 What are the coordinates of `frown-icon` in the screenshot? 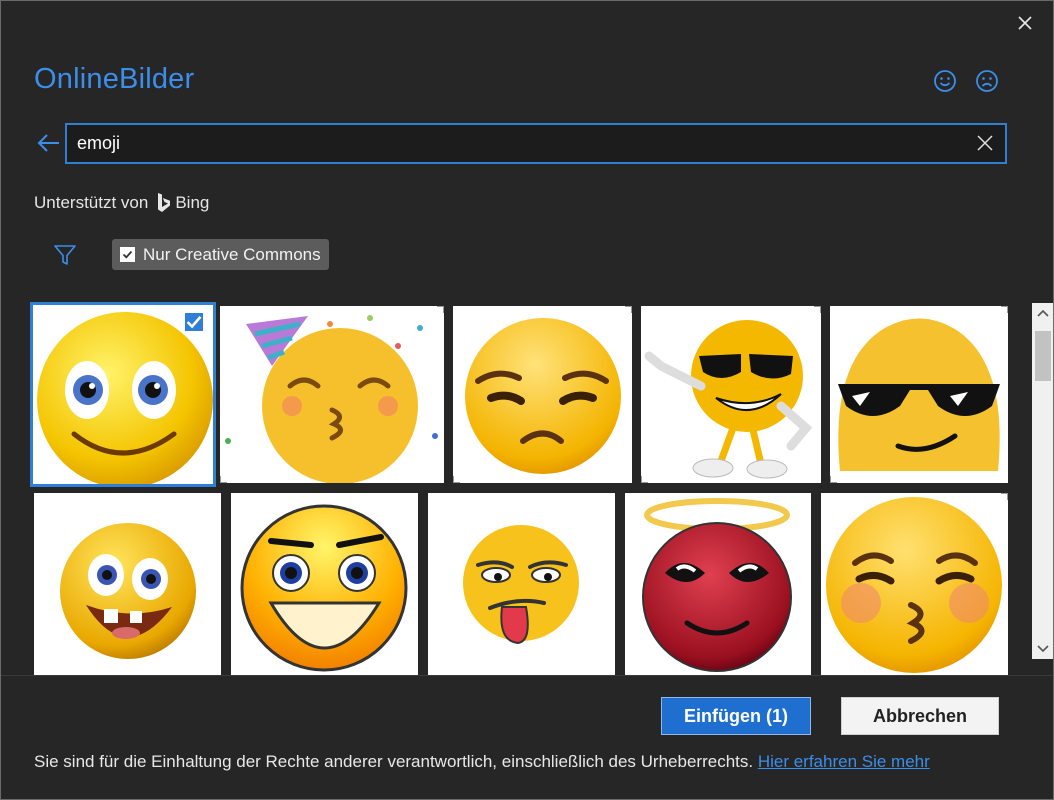 It's located at (987, 81).